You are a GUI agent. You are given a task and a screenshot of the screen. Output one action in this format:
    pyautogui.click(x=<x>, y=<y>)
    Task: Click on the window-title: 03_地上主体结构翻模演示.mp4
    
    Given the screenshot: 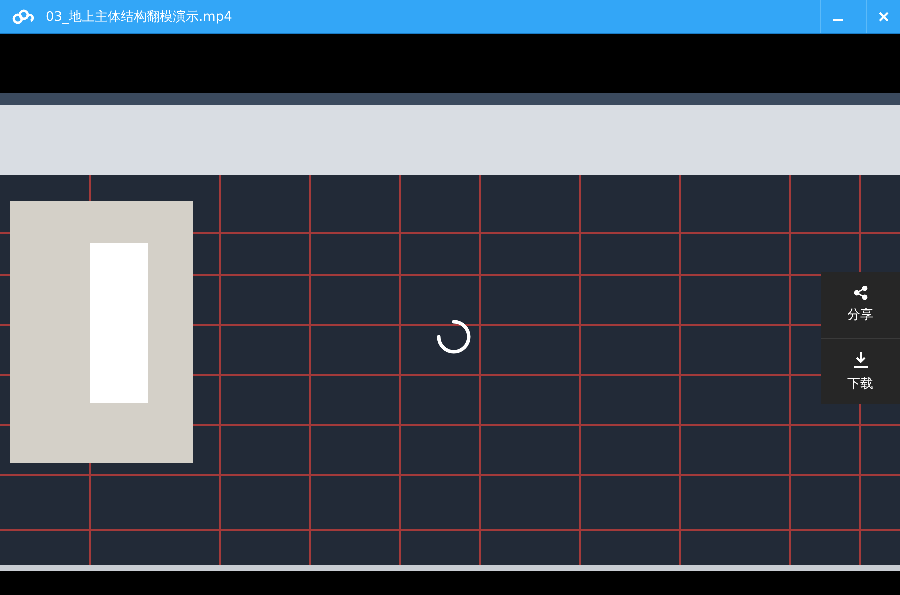 What is the action you would take?
    pyautogui.click(x=140, y=17)
    